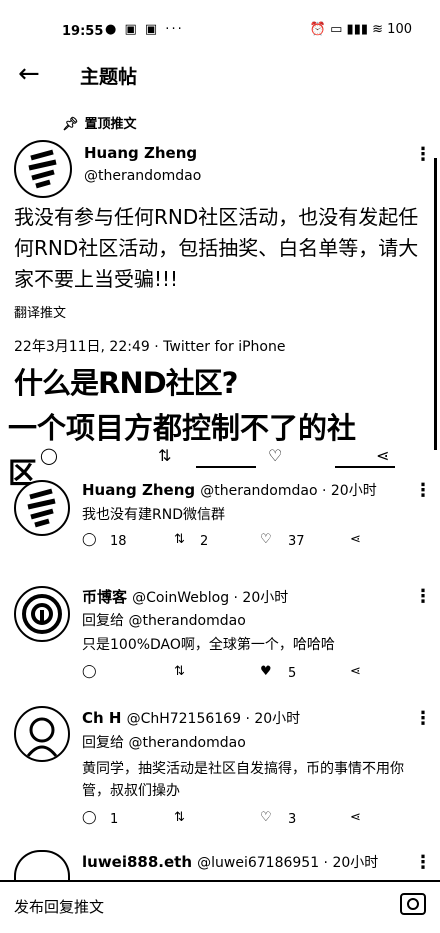 The width and height of the screenshot is (440, 933). Describe the element at coordinates (210, 598) in the screenshot. I see `reply-handle: @CoinWeblog · 20小时` at that location.